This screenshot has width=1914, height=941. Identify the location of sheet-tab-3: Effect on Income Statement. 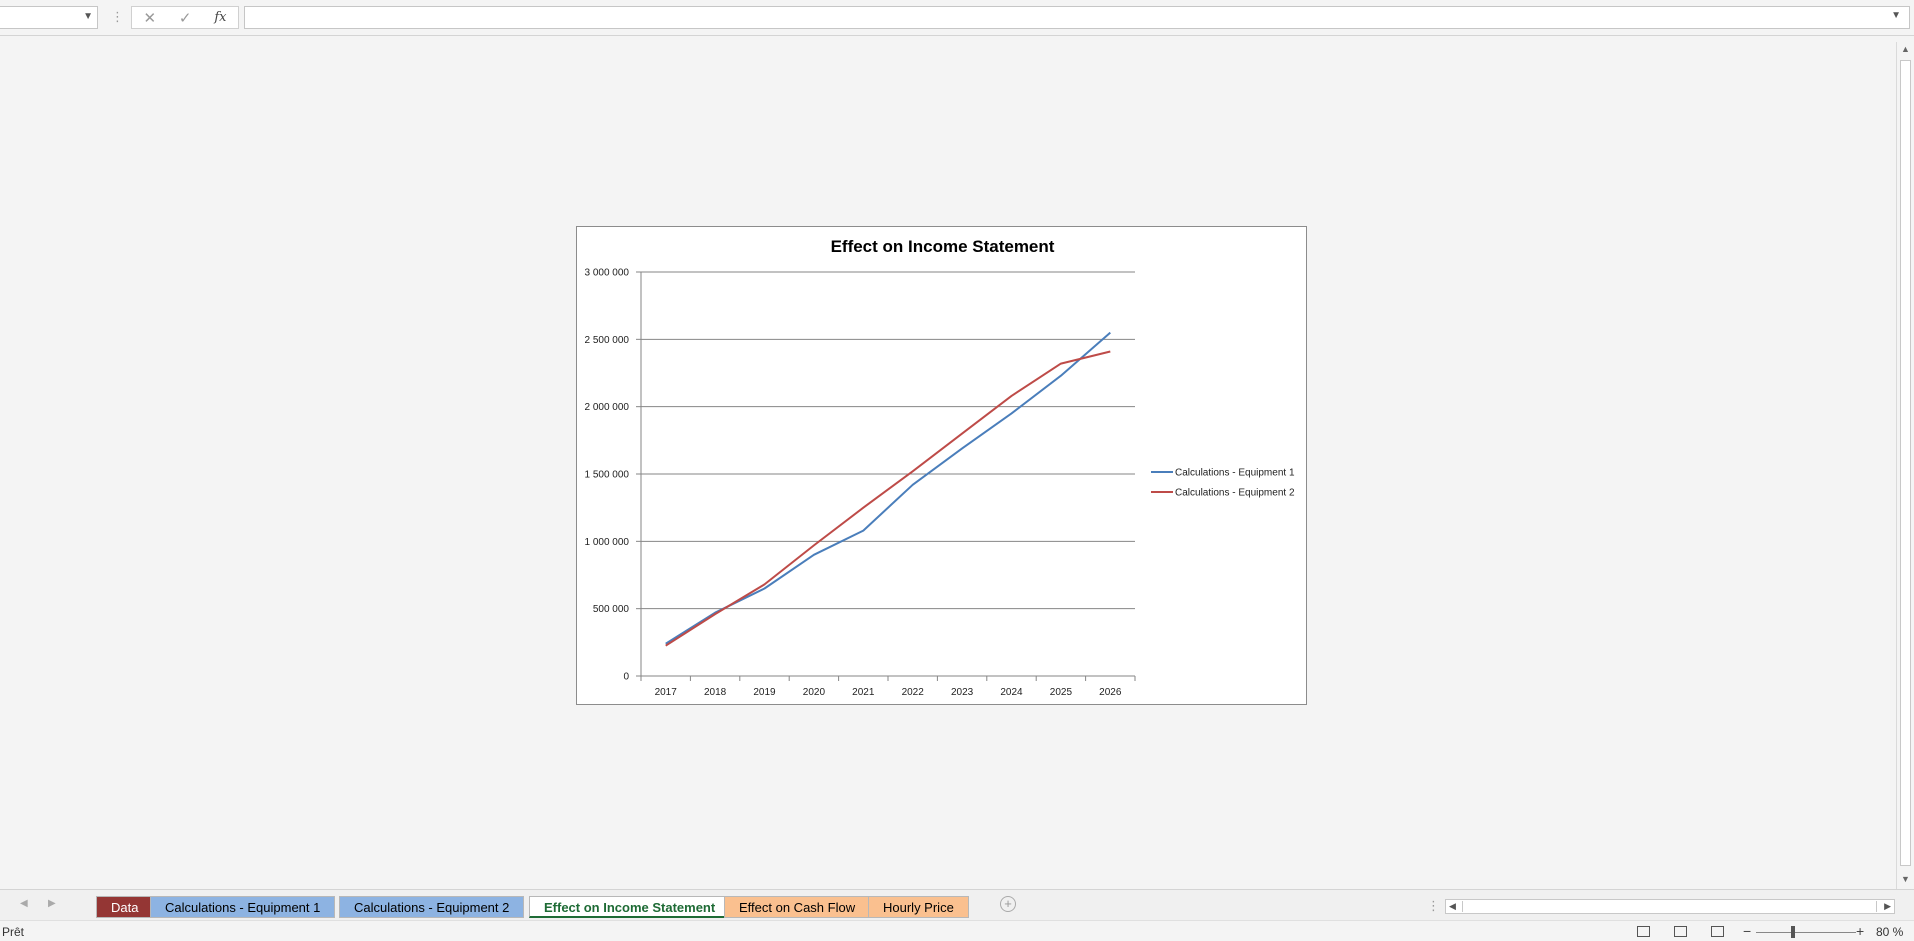
(630, 907).